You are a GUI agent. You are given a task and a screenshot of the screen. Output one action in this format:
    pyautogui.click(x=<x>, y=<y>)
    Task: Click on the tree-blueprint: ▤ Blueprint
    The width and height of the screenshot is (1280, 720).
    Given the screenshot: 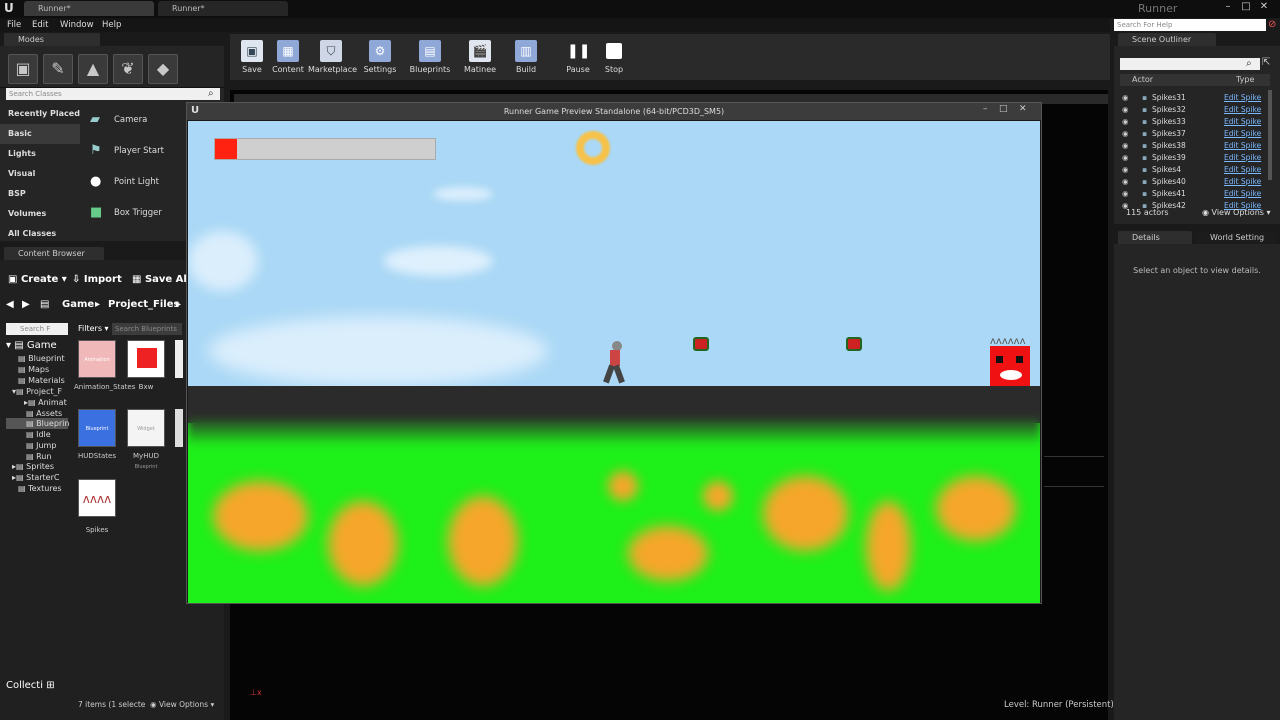 What is the action you would take?
    pyautogui.click(x=41, y=358)
    